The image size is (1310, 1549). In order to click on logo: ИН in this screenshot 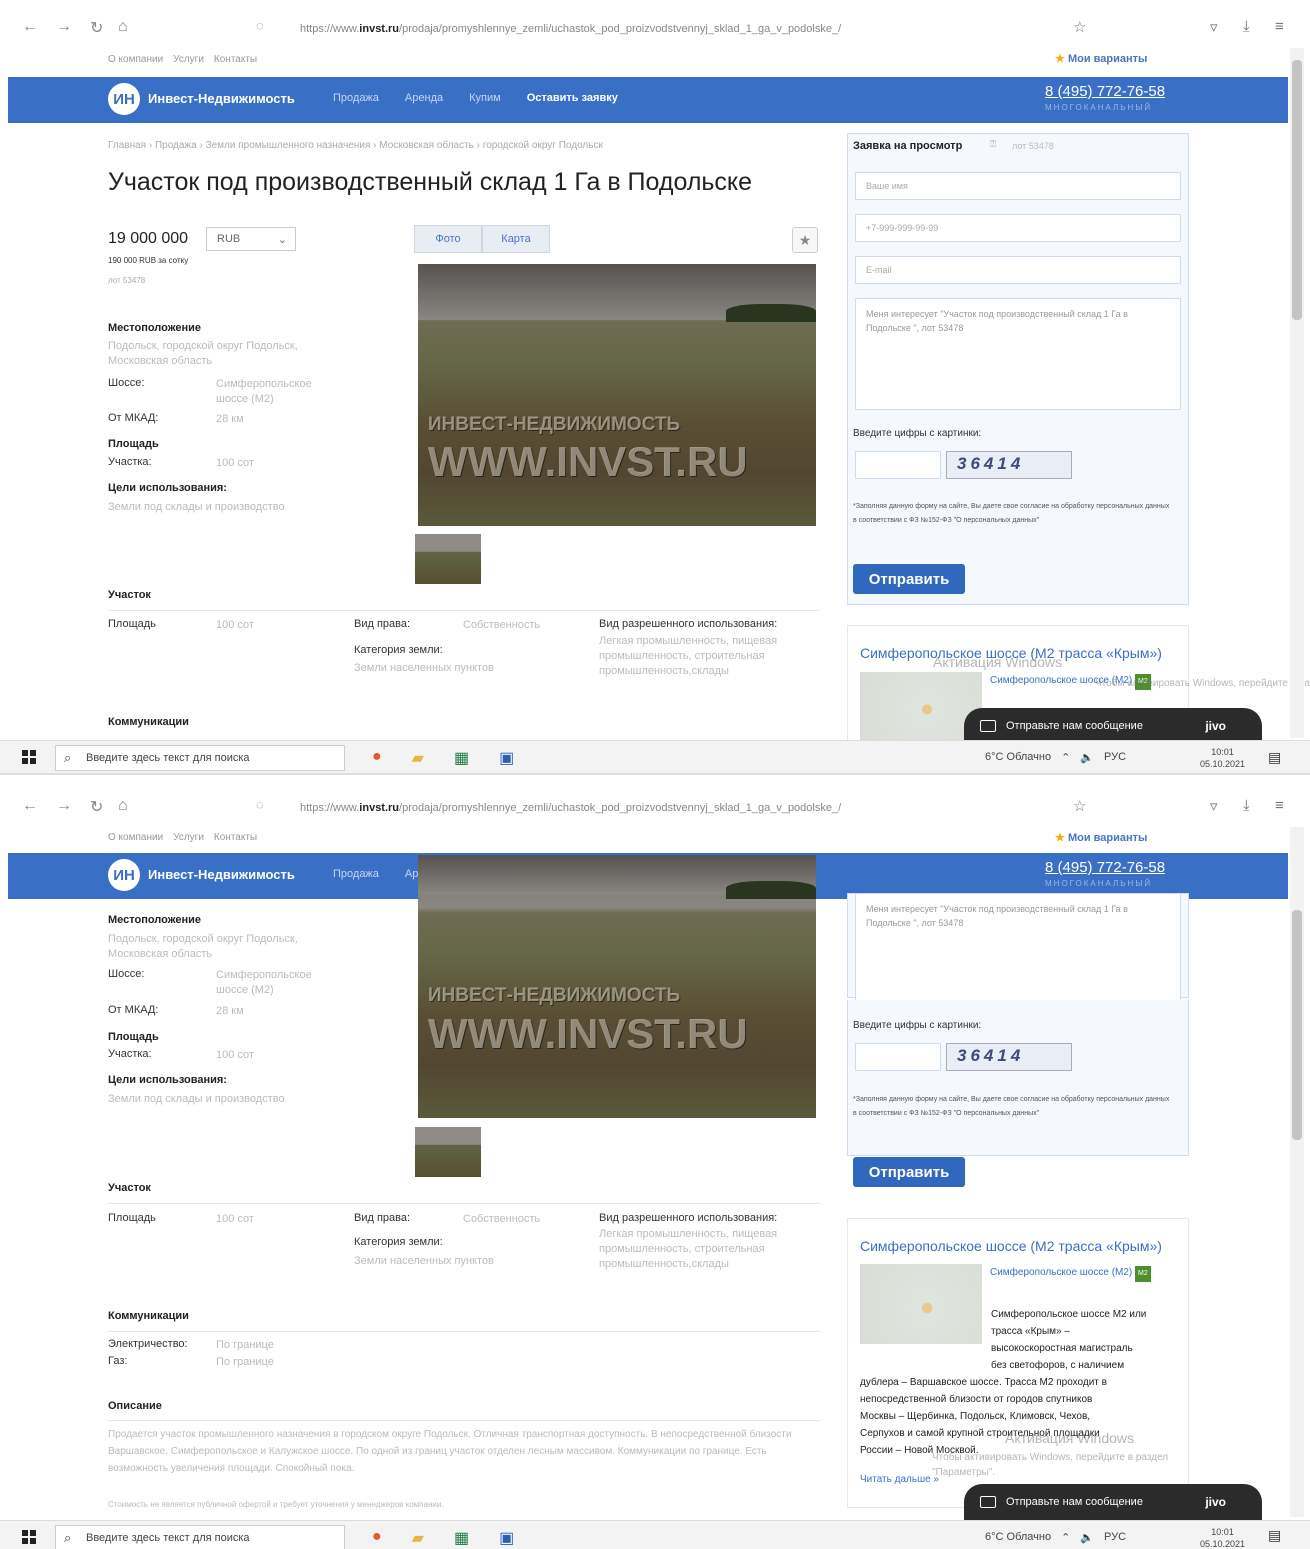, I will do `click(124, 99)`.